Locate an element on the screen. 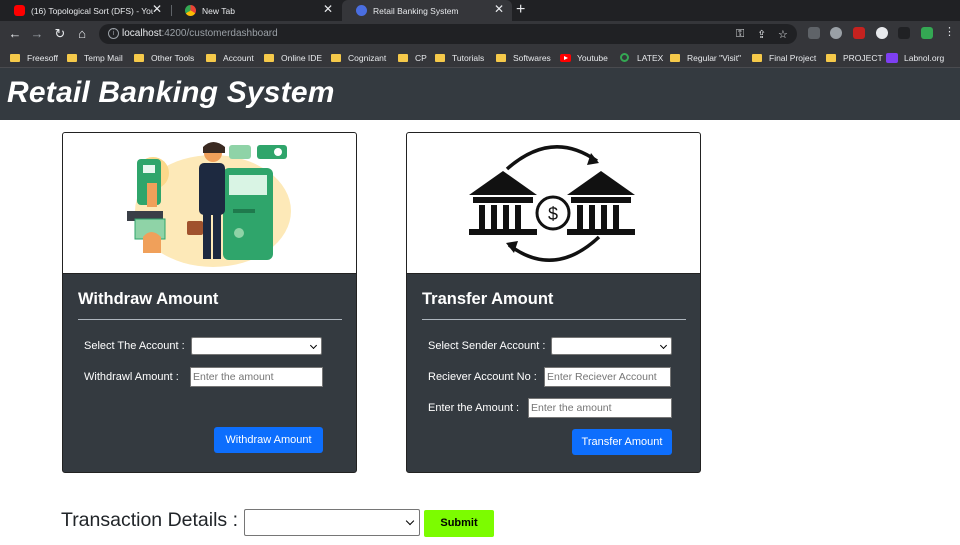 The height and width of the screenshot is (545, 960). tab-retail-banking: Retail Banking System ✕ is located at coordinates (427, 10).